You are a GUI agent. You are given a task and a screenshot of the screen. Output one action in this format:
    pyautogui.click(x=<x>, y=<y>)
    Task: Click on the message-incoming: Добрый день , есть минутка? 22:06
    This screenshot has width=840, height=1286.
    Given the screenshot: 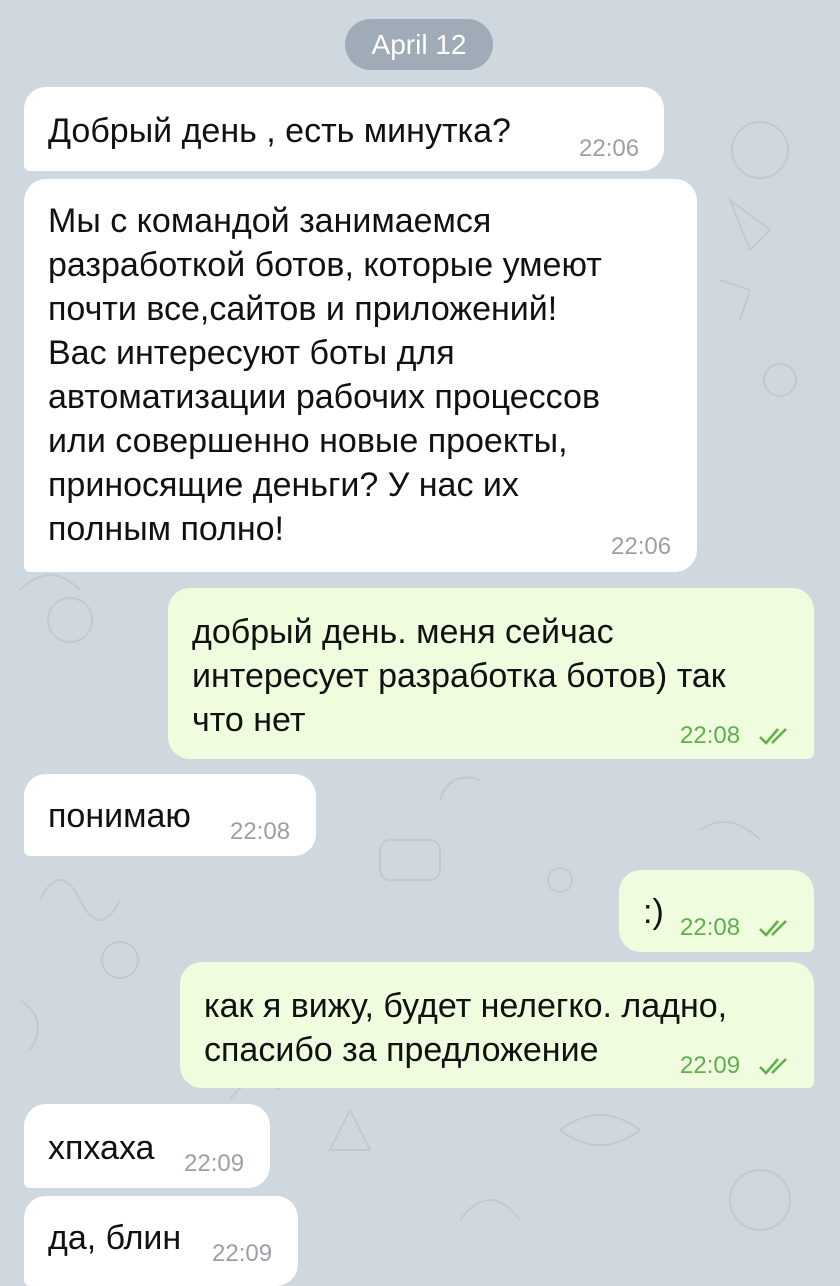 What is the action you would take?
    pyautogui.click(x=344, y=129)
    